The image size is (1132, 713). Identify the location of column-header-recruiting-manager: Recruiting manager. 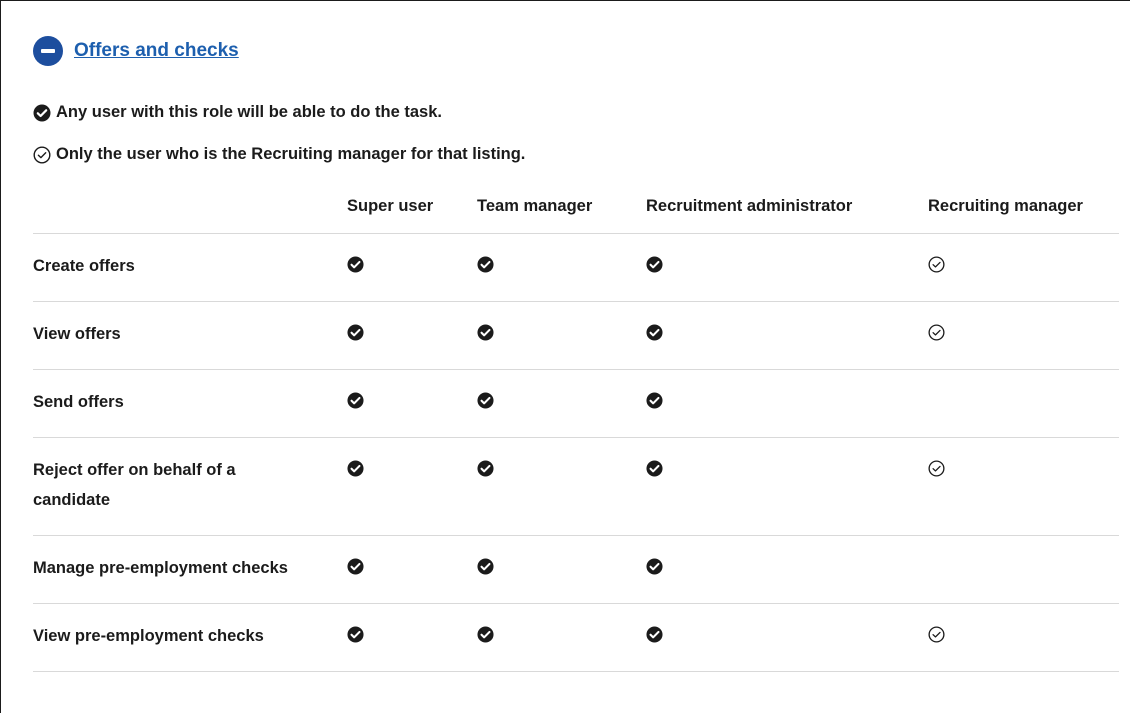
(1023, 207).